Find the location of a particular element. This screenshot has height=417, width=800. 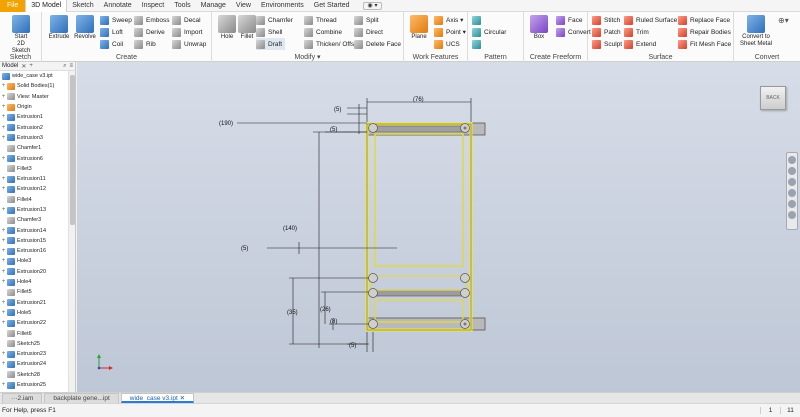

close-icon: ✕ is located at coordinates (23, 66).